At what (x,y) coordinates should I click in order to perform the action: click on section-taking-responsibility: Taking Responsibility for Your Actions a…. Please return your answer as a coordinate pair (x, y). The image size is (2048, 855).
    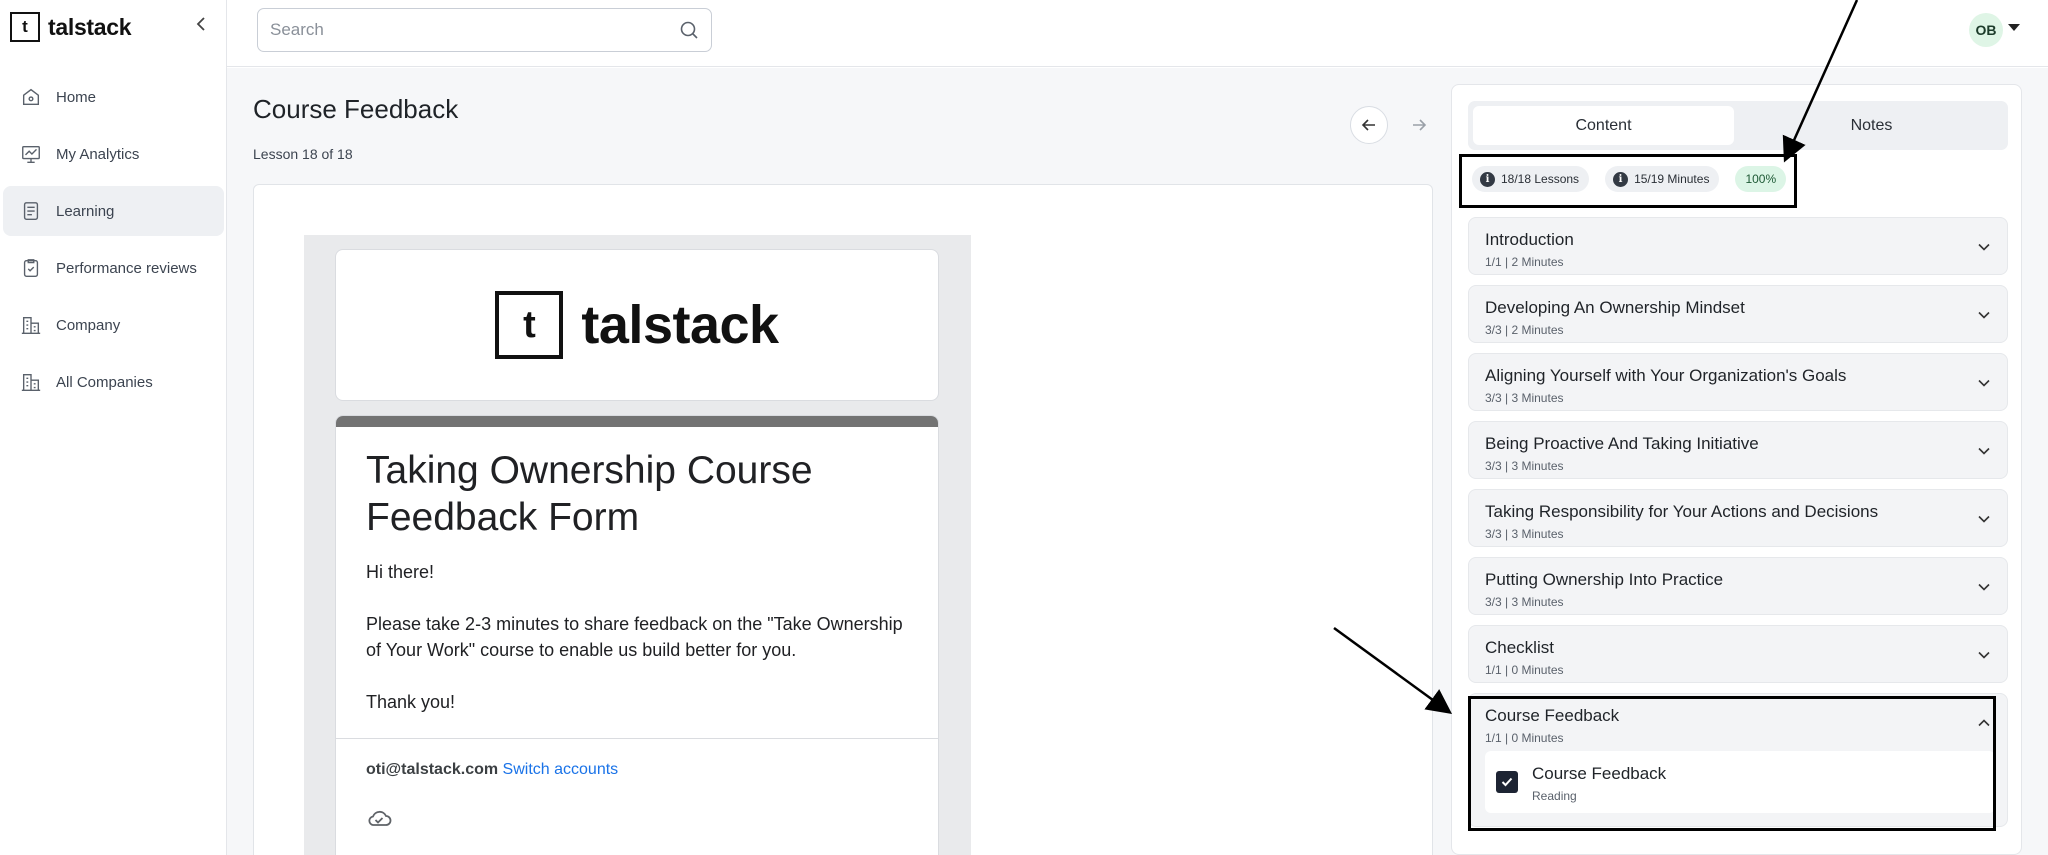
    Looking at the image, I should click on (1738, 518).